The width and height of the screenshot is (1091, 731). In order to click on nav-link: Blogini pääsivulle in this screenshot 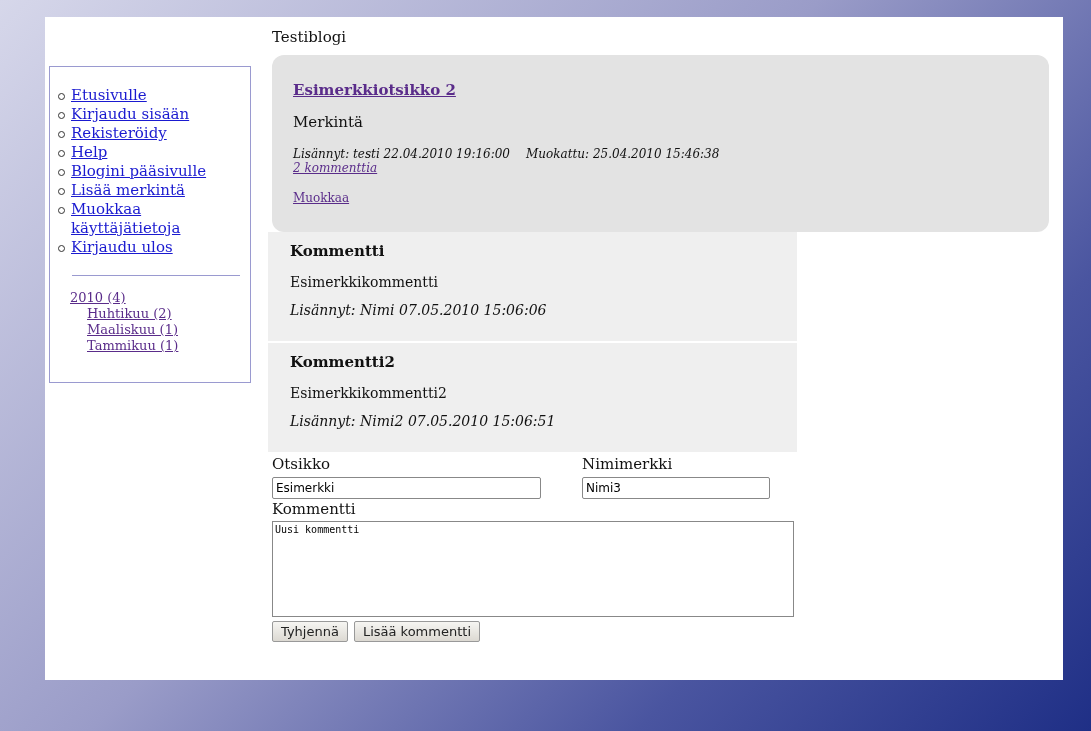, I will do `click(139, 171)`.